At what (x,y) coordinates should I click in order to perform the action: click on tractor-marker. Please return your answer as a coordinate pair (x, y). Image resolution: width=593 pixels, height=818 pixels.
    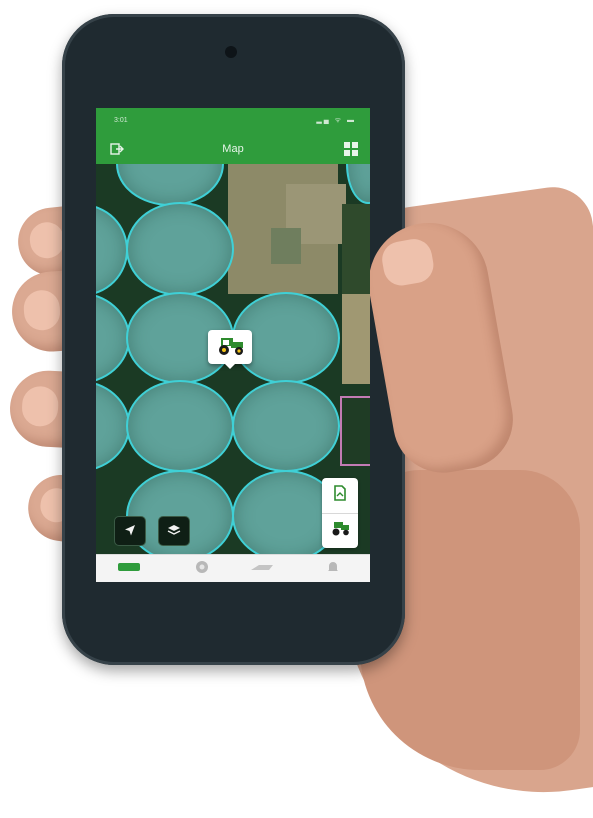
    Looking at the image, I should click on (230, 349).